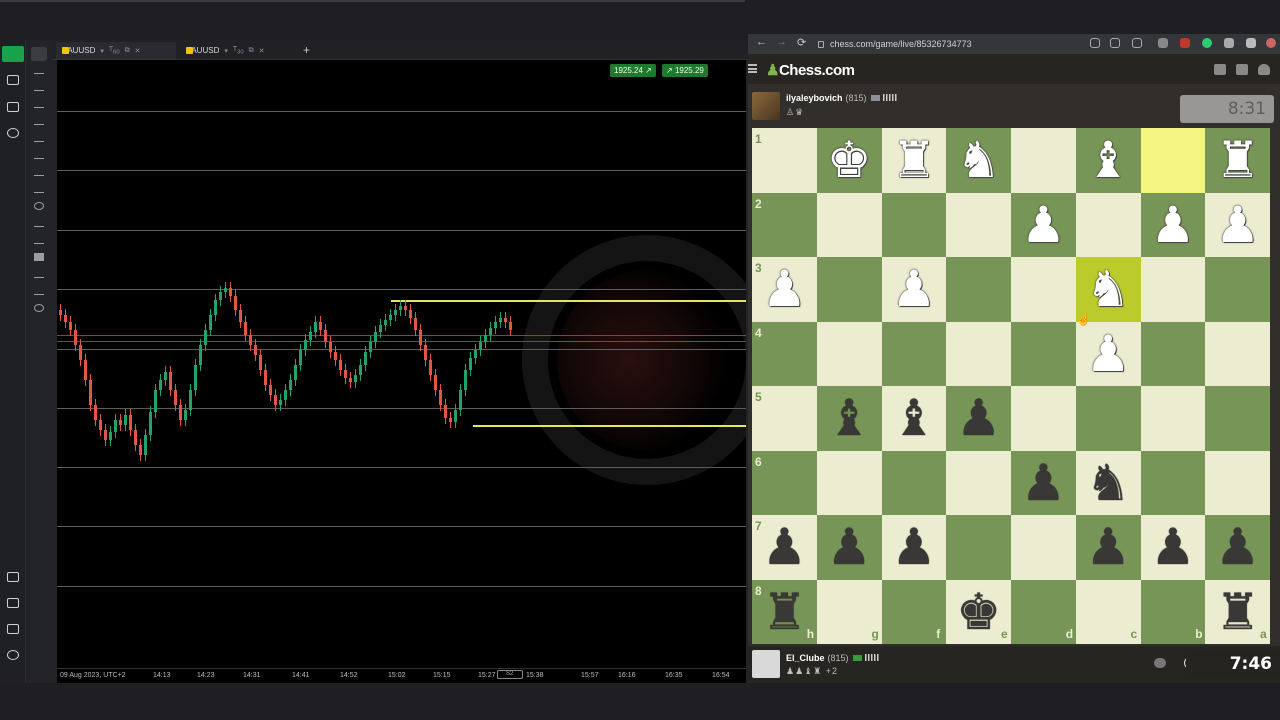  What do you see at coordinates (849, 482) in the screenshot?
I see `square-g6` at bounding box center [849, 482].